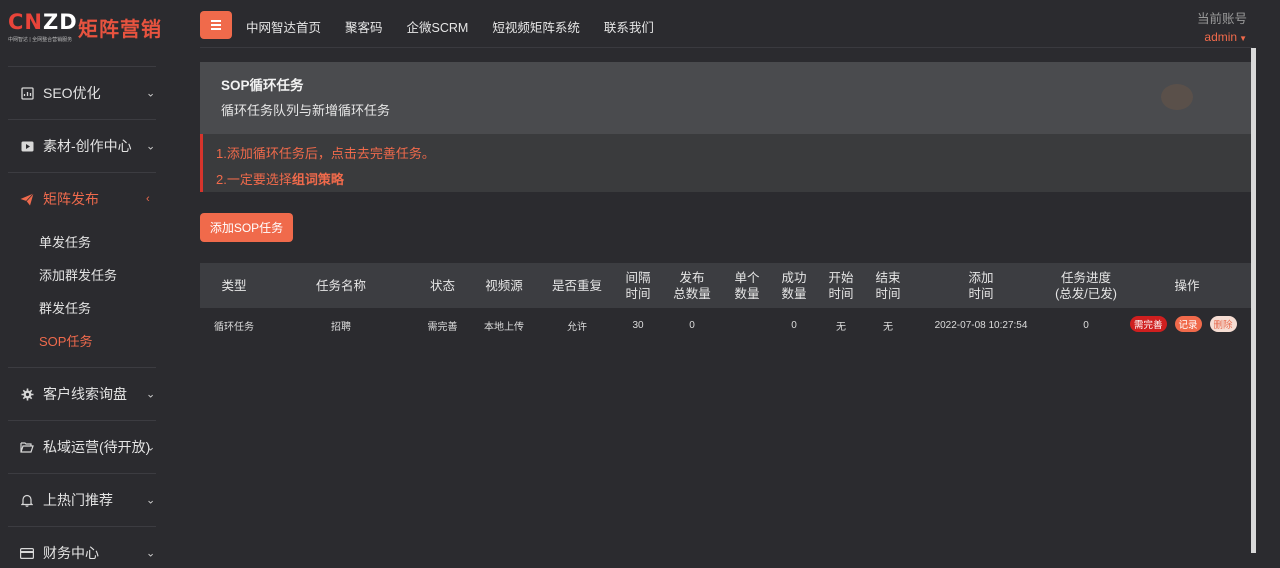 This screenshot has height=568, width=1280. I want to click on divider, so click(726, 47).